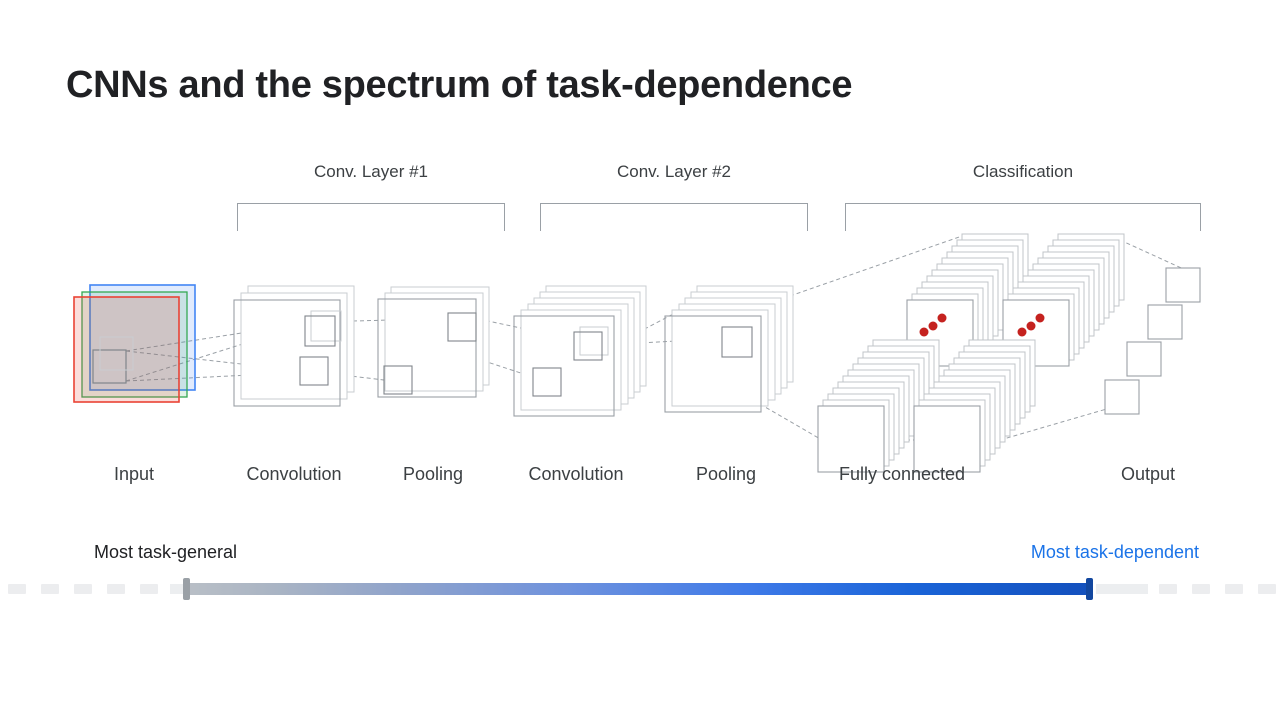  Describe the element at coordinates (1023, 217) in the screenshot. I see `bracket-shape-classification` at that location.